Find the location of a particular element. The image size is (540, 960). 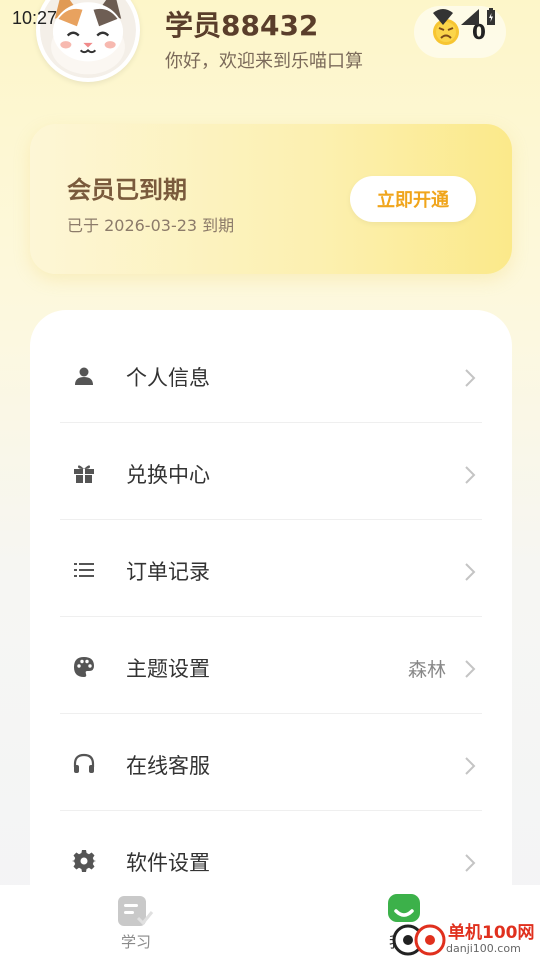

tab-label: 学习 is located at coordinates (135, 942).